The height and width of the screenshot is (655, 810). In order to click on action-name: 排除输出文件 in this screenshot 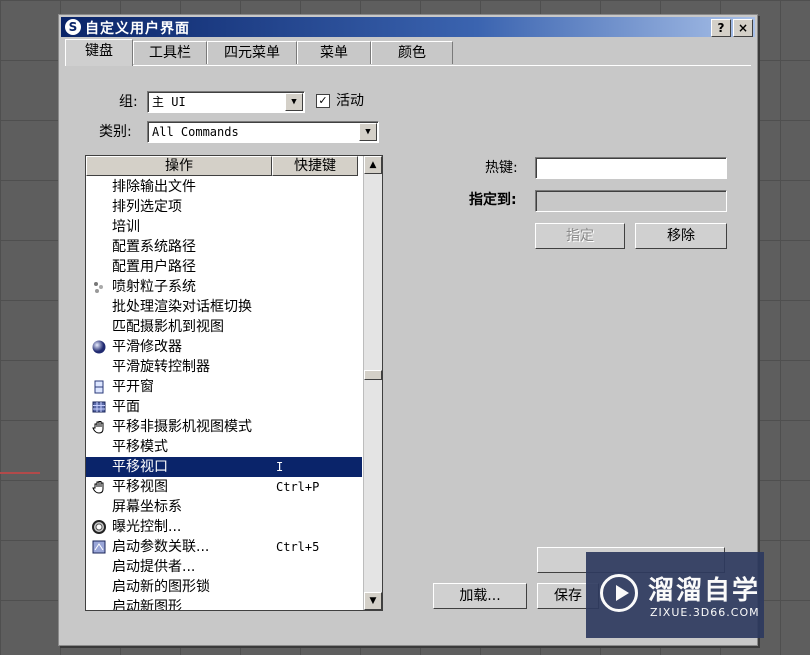, I will do `click(154, 187)`.